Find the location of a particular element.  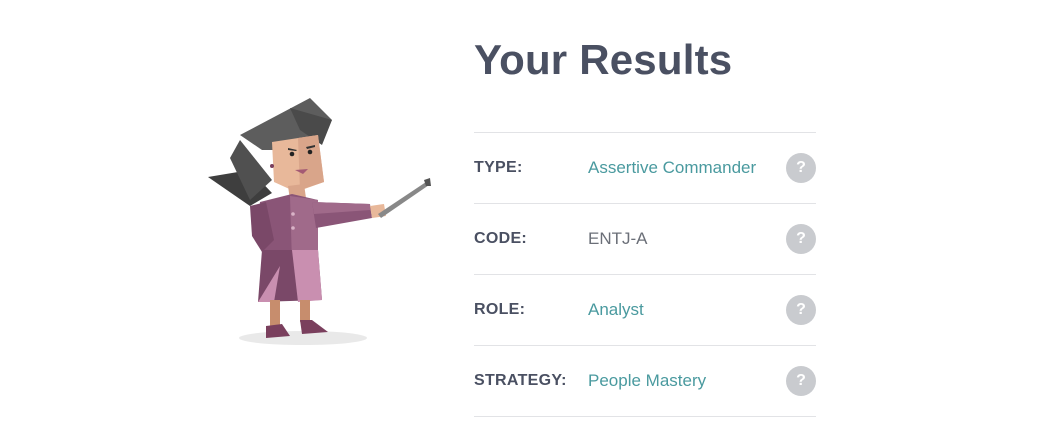

code-label: CODE: is located at coordinates (501, 238).